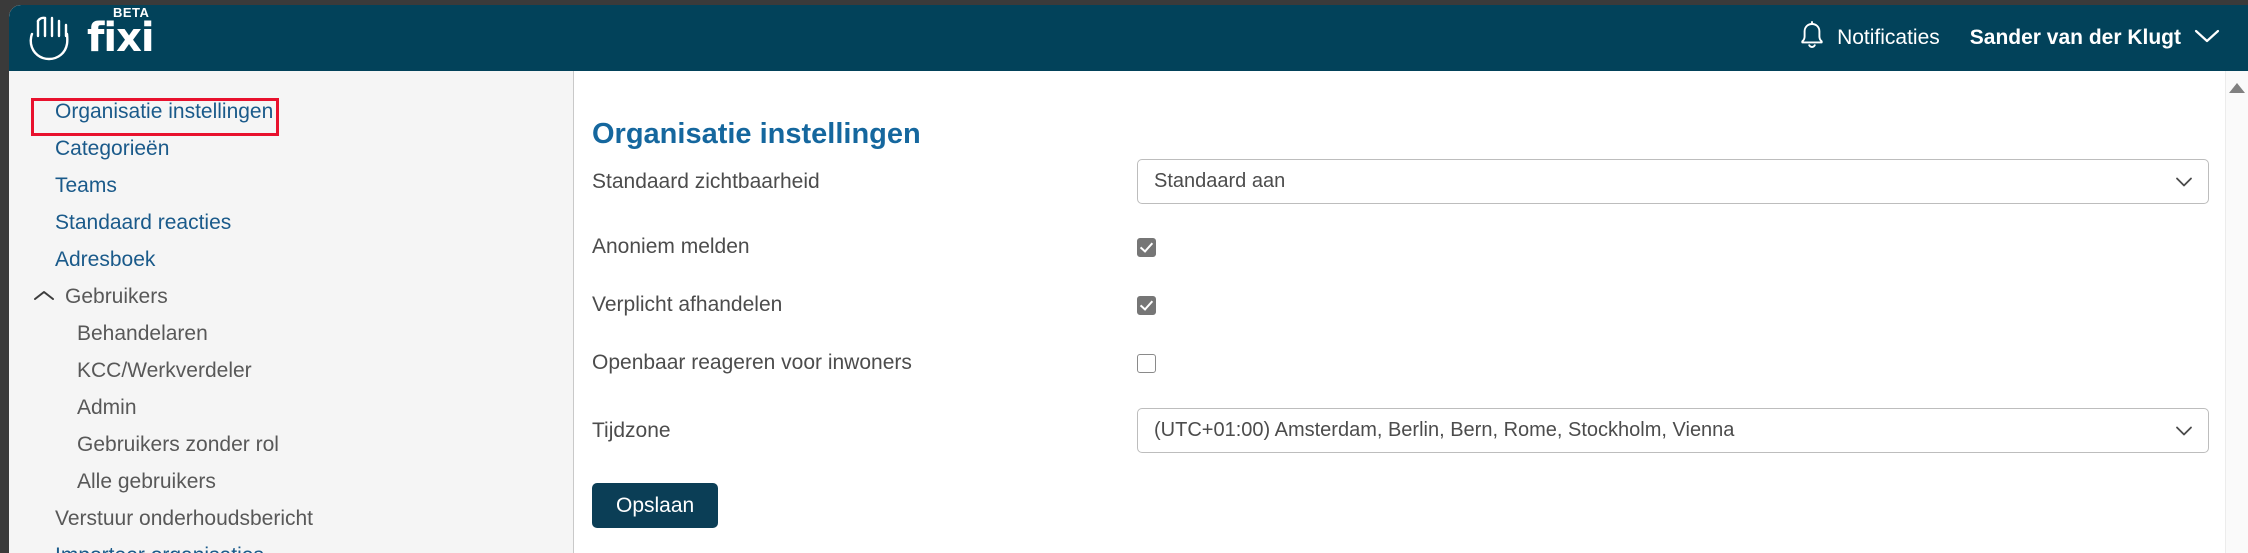  I want to click on user-menu-button: Sander van der Klugt, so click(2095, 38).